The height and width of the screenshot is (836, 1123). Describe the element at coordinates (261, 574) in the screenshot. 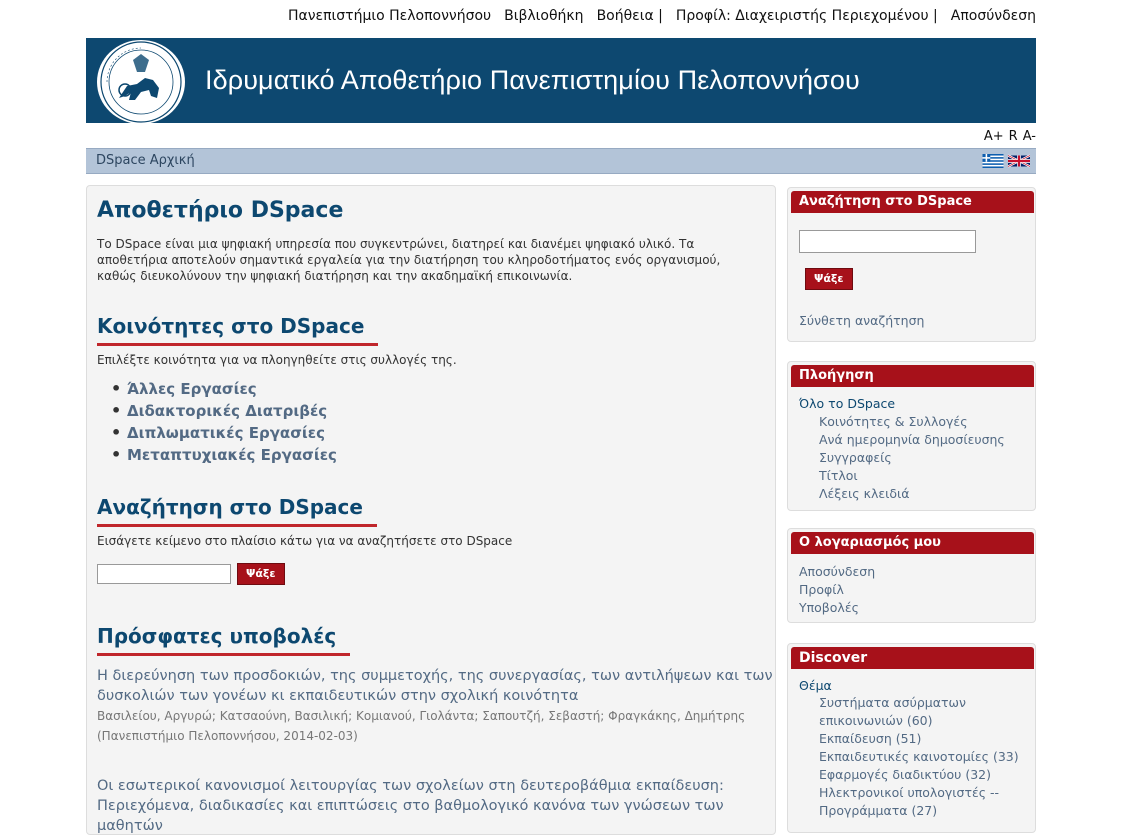

I see `main-search-button: Ψάξε` at that location.